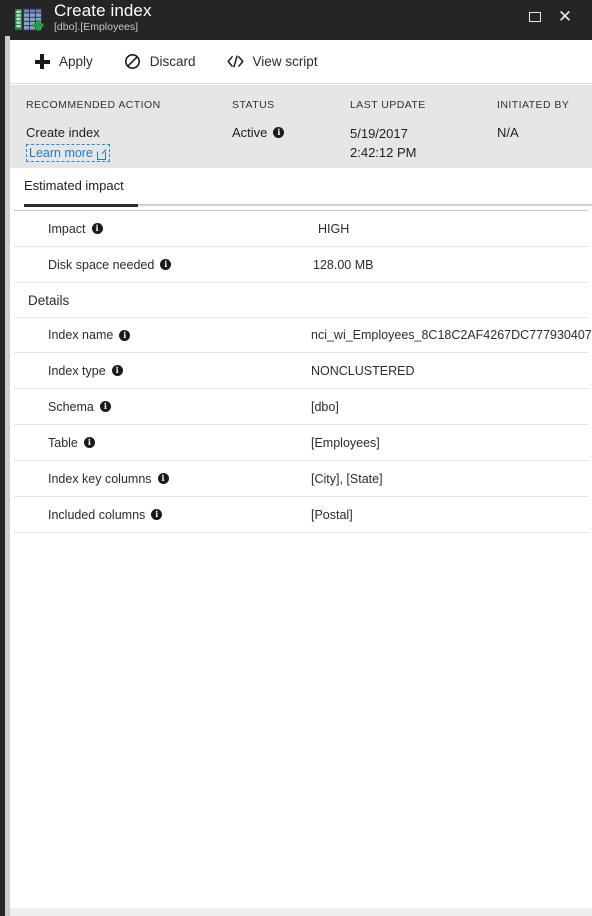 This screenshot has width=592, height=916. I want to click on row-label-index-type: Index type i, so click(85, 371).